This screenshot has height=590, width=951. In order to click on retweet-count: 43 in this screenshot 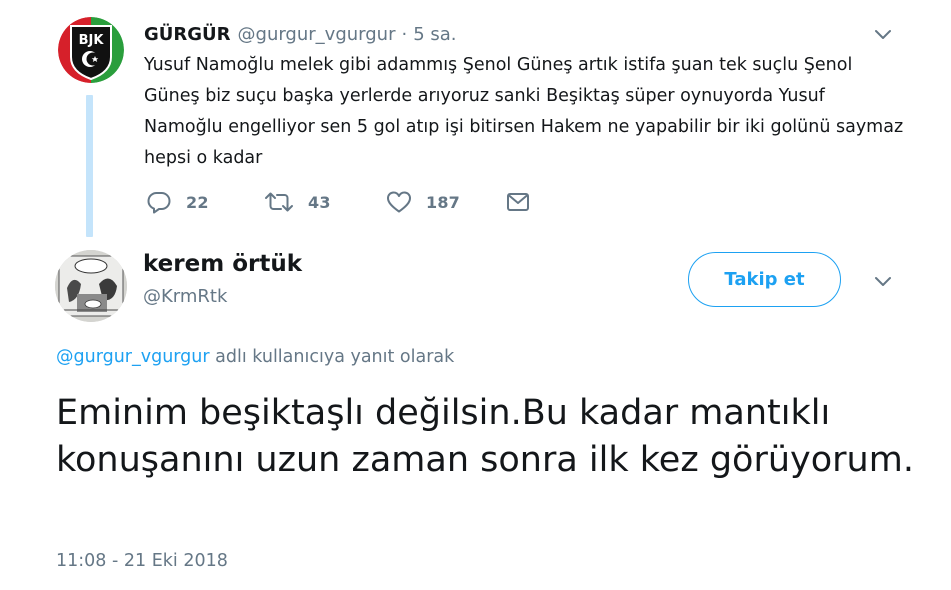, I will do `click(319, 202)`.